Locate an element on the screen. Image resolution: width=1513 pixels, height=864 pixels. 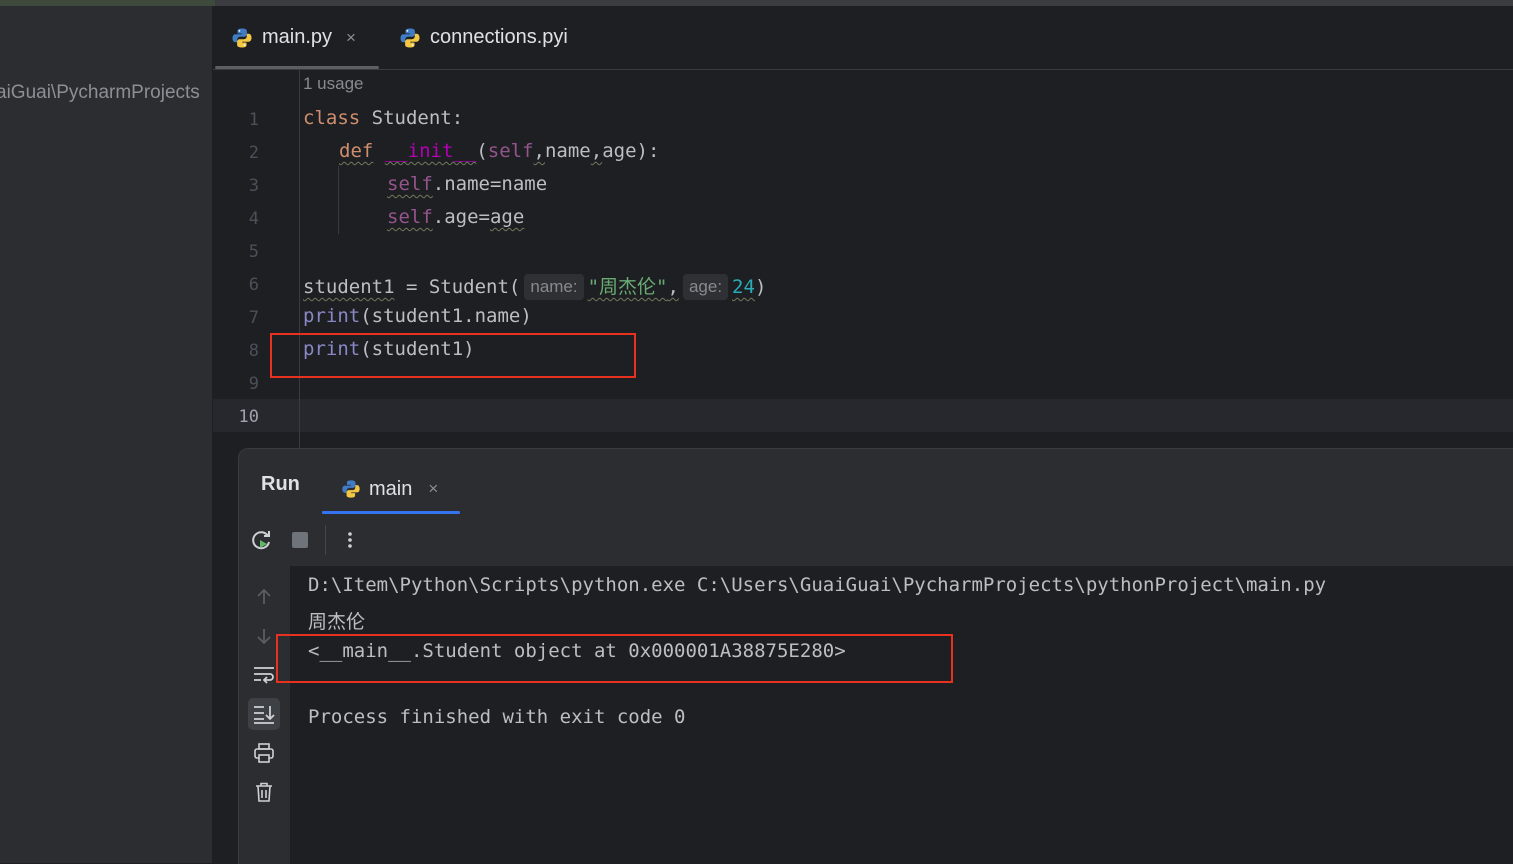
tab-connections-pyi: connections.pyi is located at coordinates (483, 37).